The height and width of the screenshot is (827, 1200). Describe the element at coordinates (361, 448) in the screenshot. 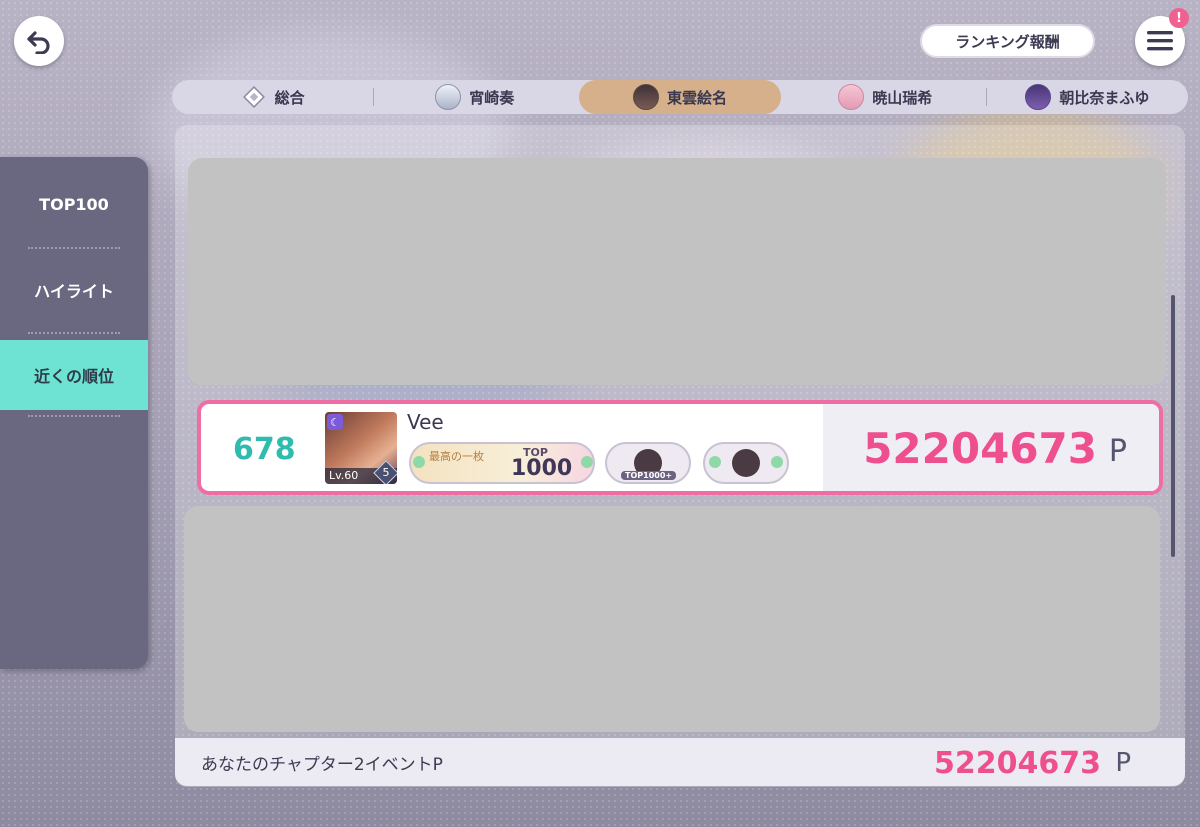

I see `player-card-thumbnail: ☾ Lv.60 5` at that location.